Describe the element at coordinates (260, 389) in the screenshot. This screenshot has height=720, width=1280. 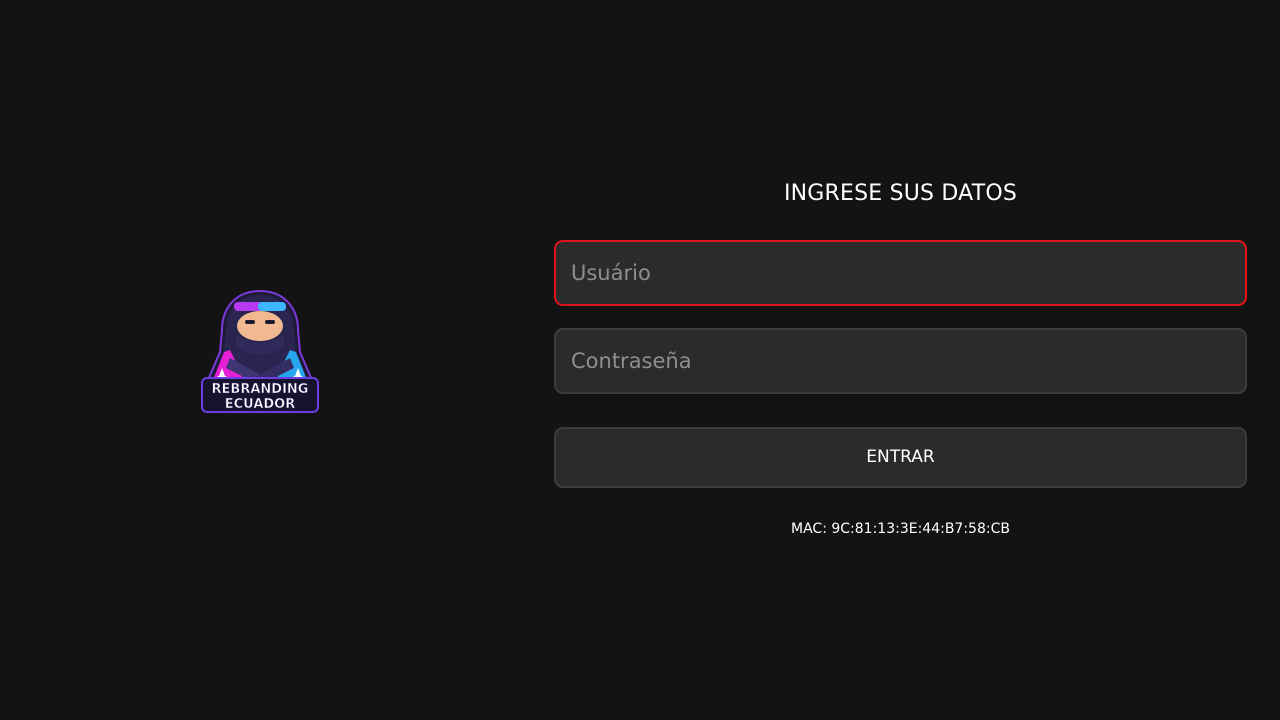
I see `svg-text: REBRANDING` at that location.